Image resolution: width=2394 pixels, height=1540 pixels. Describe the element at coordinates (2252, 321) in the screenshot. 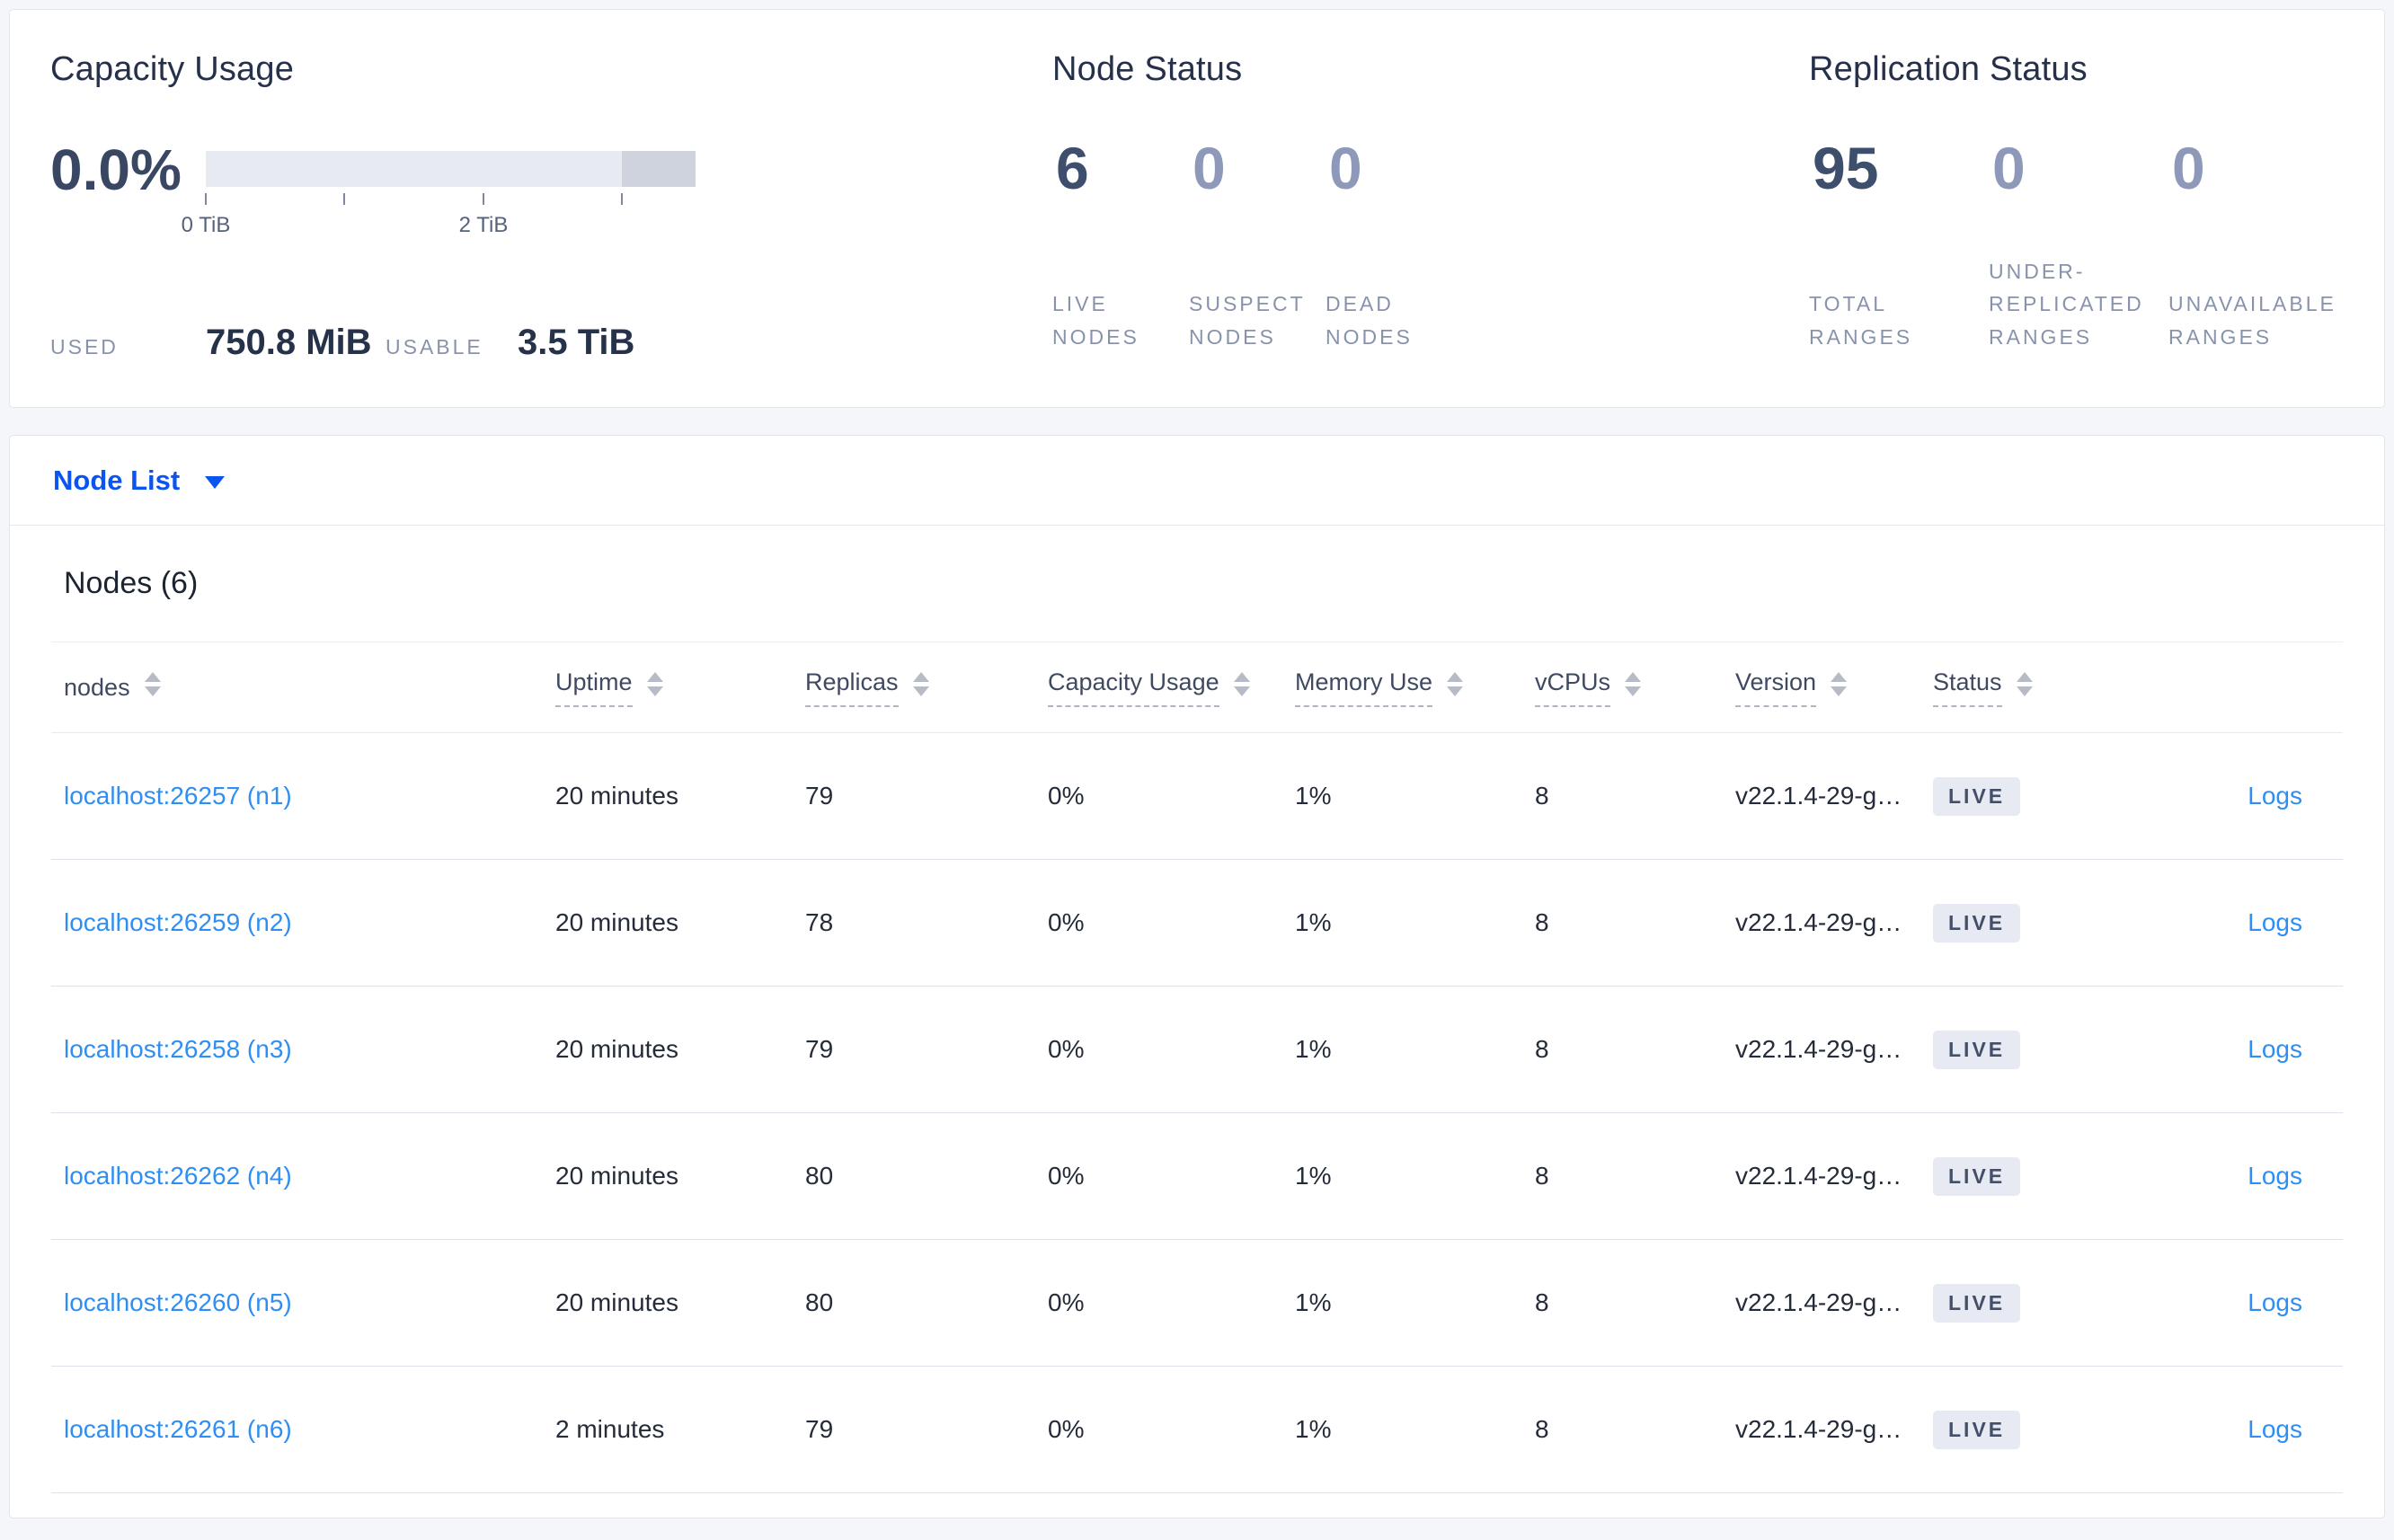

I see `stat-label: UNAVAILABLE RANGES` at that location.